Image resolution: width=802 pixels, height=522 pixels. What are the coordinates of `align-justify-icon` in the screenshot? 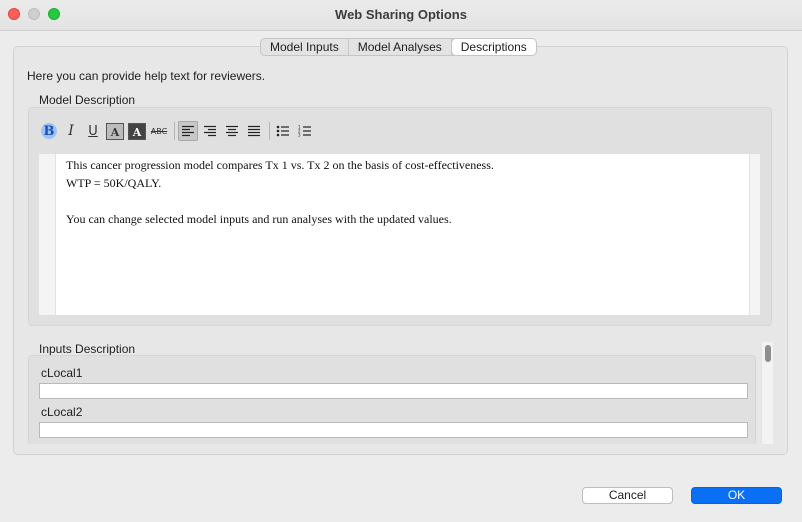 It's located at (254, 131).